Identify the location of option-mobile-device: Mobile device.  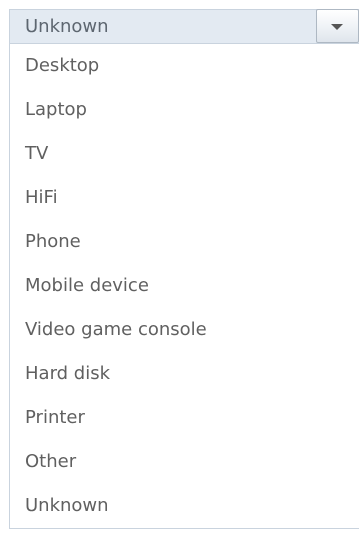
(184, 286).